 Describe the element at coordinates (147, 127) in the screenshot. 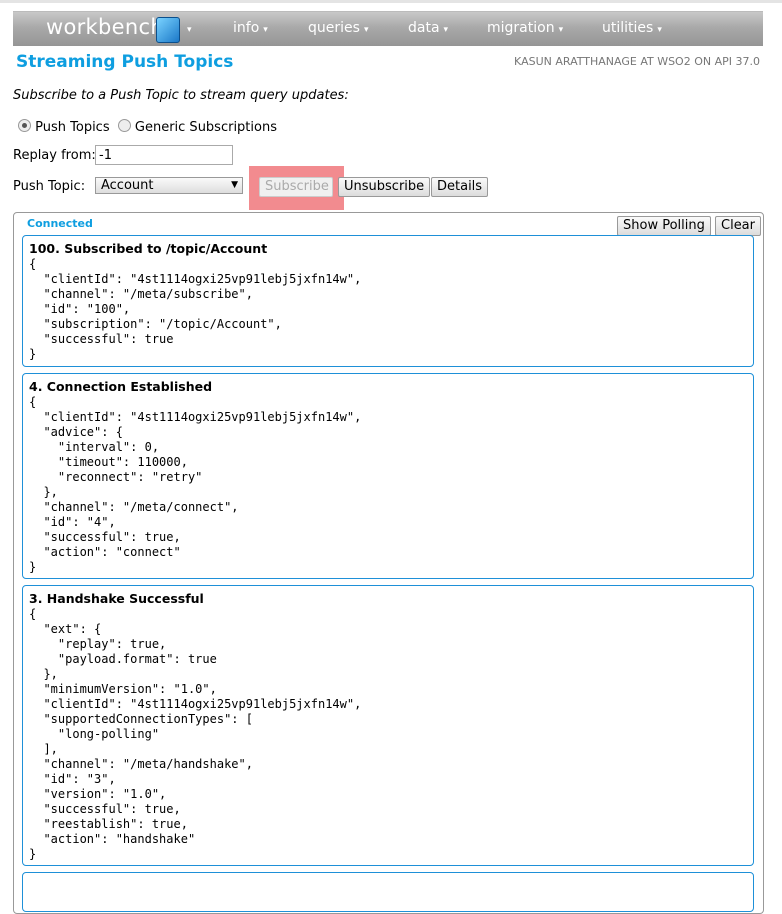

I see `mode-radio-group: Push Topics Generic Subscriptions` at that location.